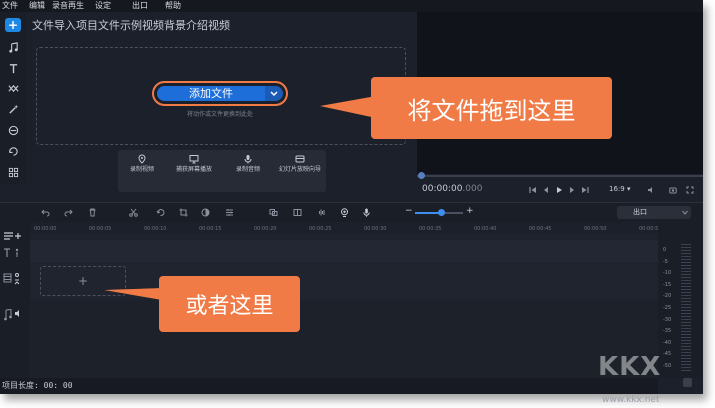 The height and width of the screenshot is (408, 715). I want to click on location-pin-icon, so click(142, 159).